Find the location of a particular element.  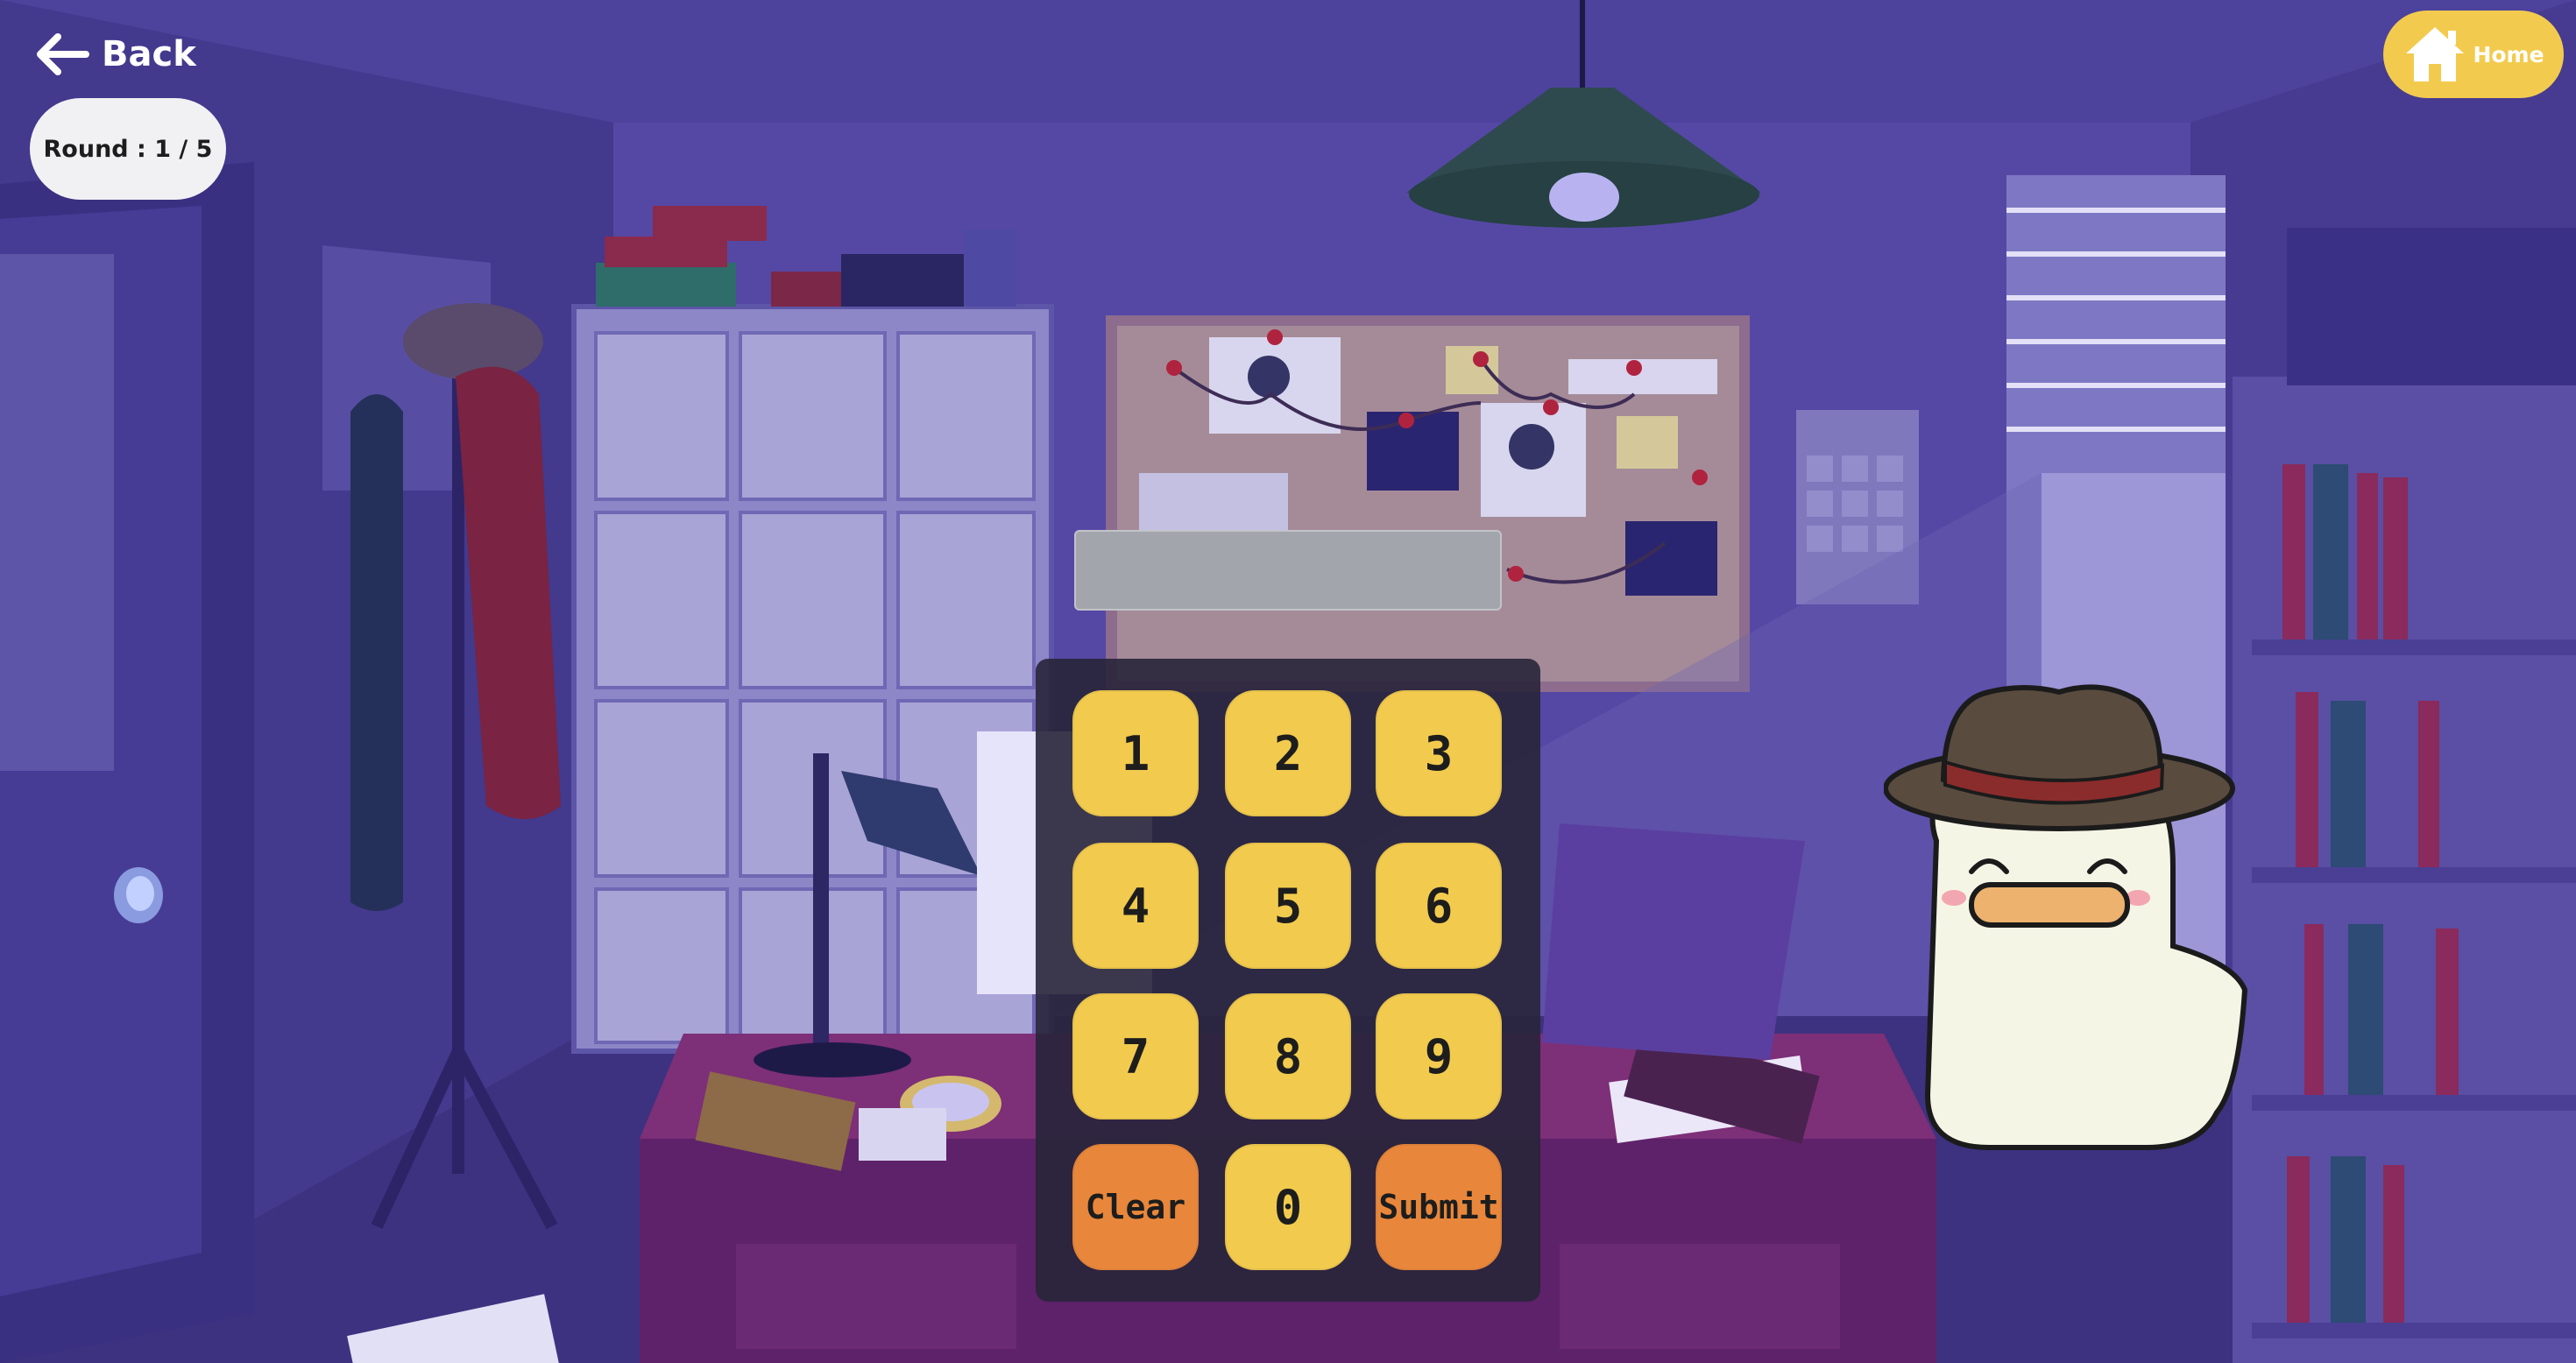

submit-button: Submit is located at coordinates (1439, 1207).